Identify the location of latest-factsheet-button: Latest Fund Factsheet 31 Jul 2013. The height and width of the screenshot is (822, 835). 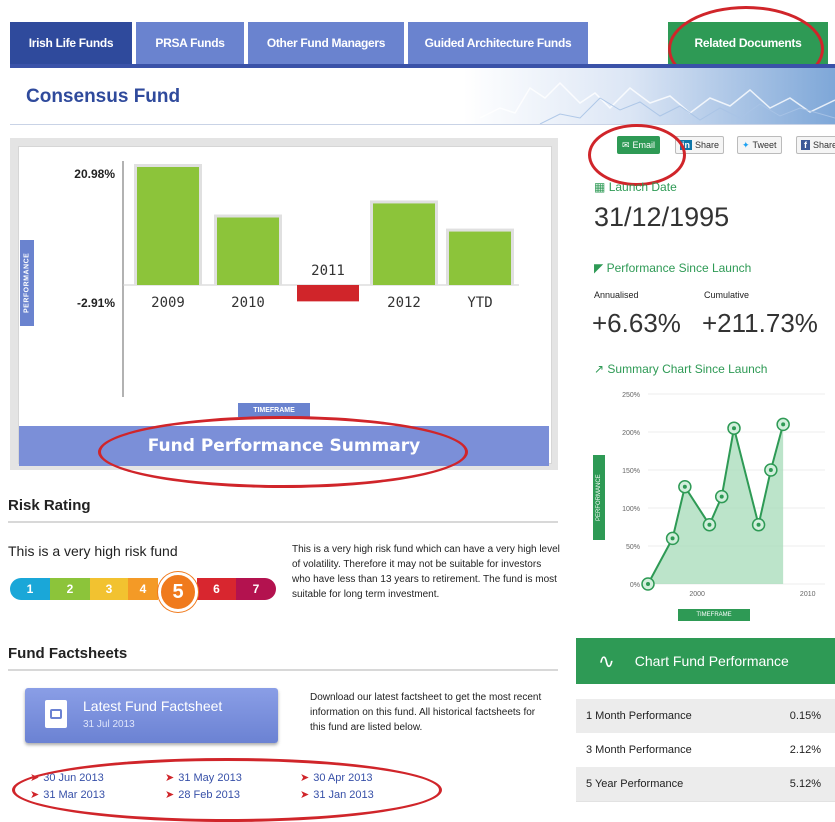
(151, 715).